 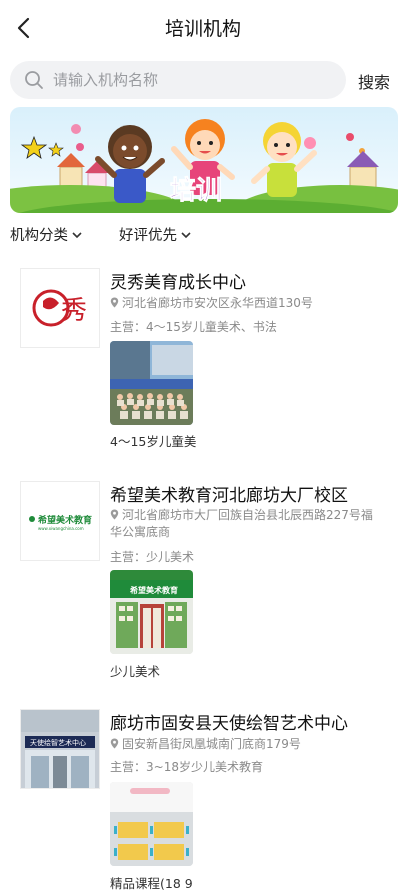 What do you see at coordinates (135, 671) in the screenshot?
I see `course-caption: 少儿美术` at bounding box center [135, 671].